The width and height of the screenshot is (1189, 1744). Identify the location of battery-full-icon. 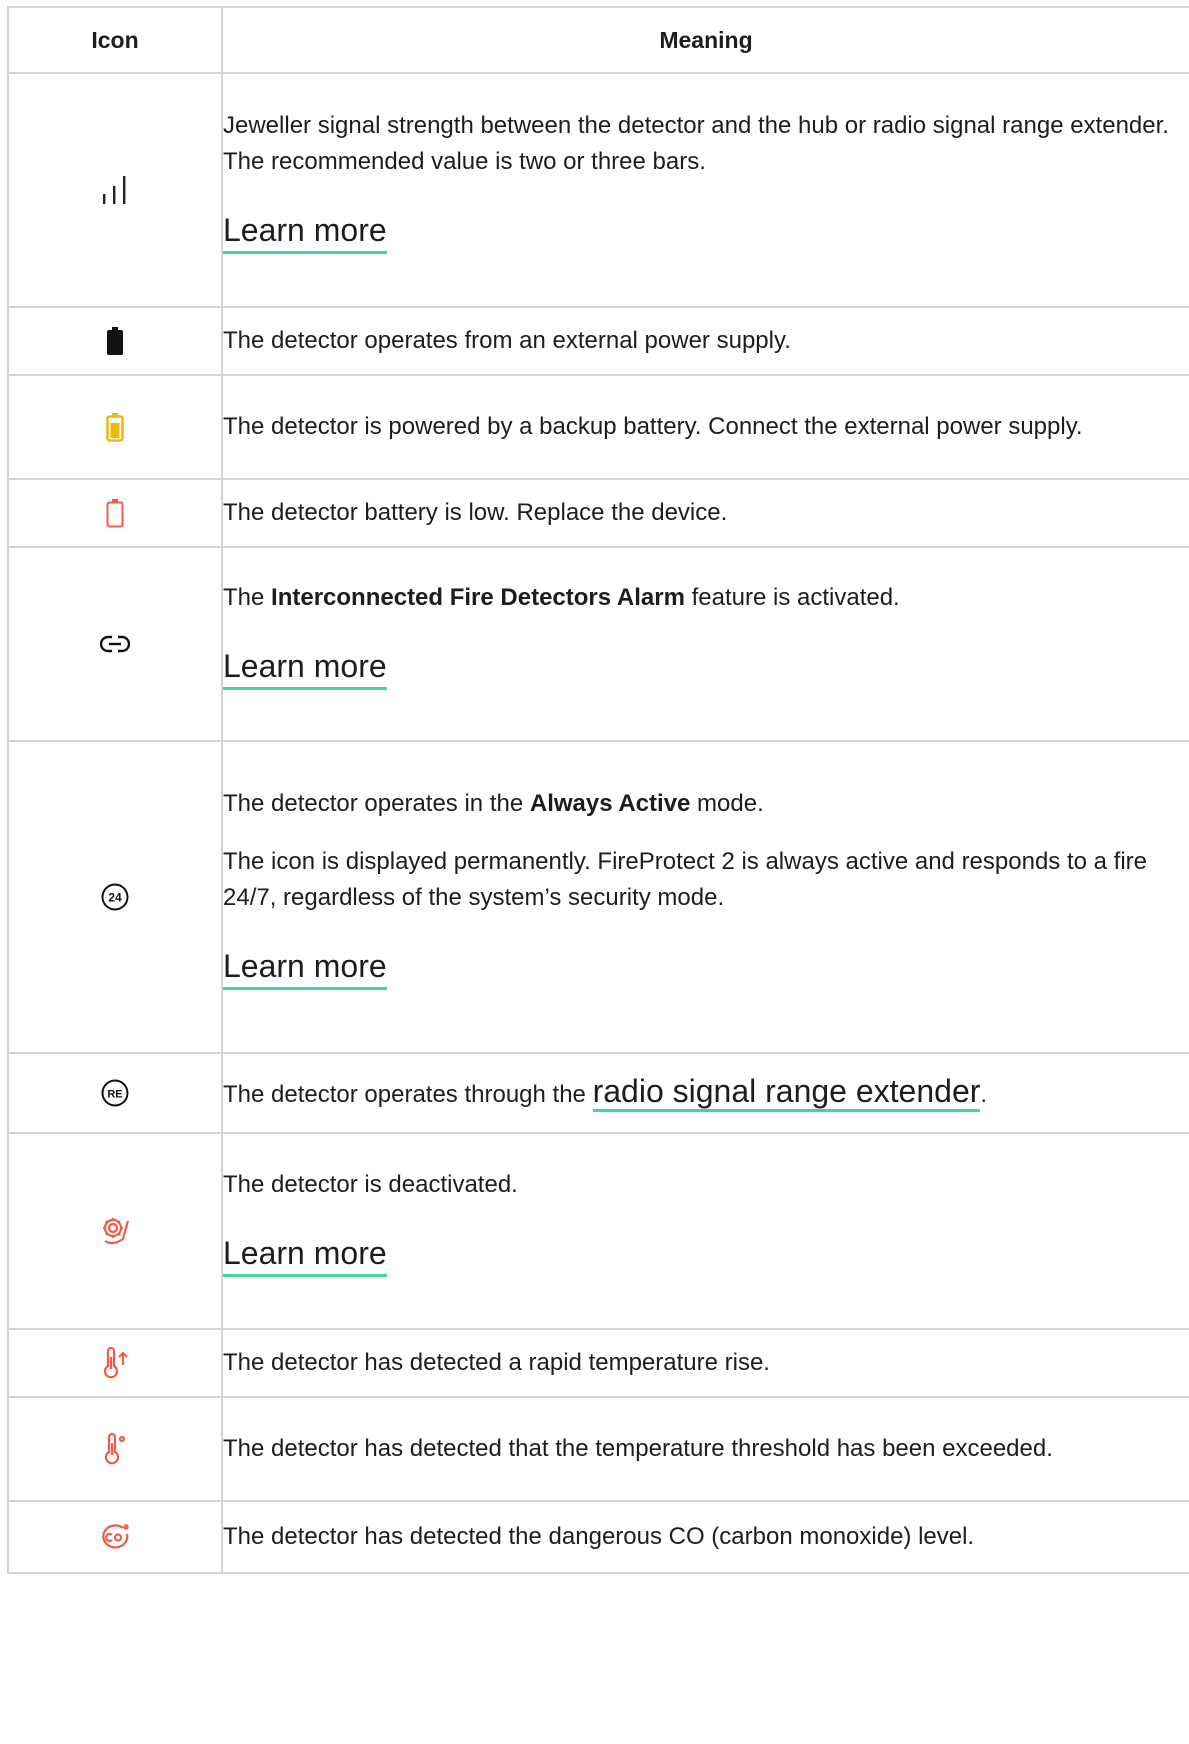
(115, 341).